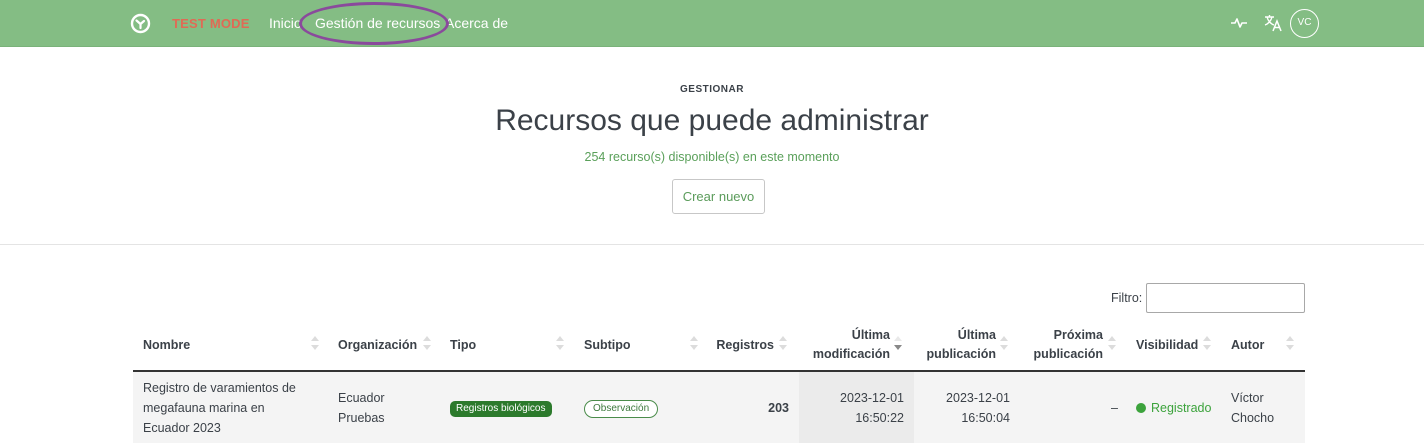 The width and height of the screenshot is (1424, 443). I want to click on cell-time: 16:50:22, so click(879, 418).